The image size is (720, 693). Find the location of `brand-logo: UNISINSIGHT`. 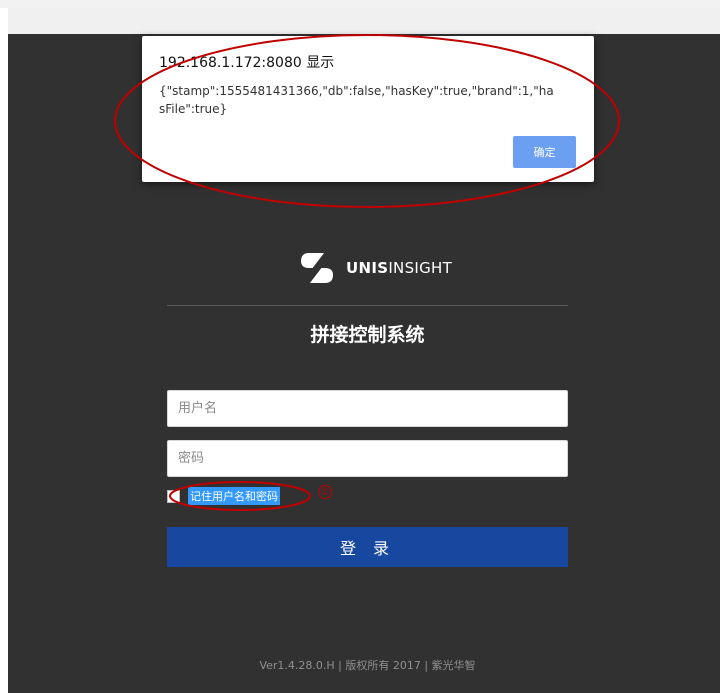

brand-logo: UNISINSIGHT is located at coordinates (374, 268).